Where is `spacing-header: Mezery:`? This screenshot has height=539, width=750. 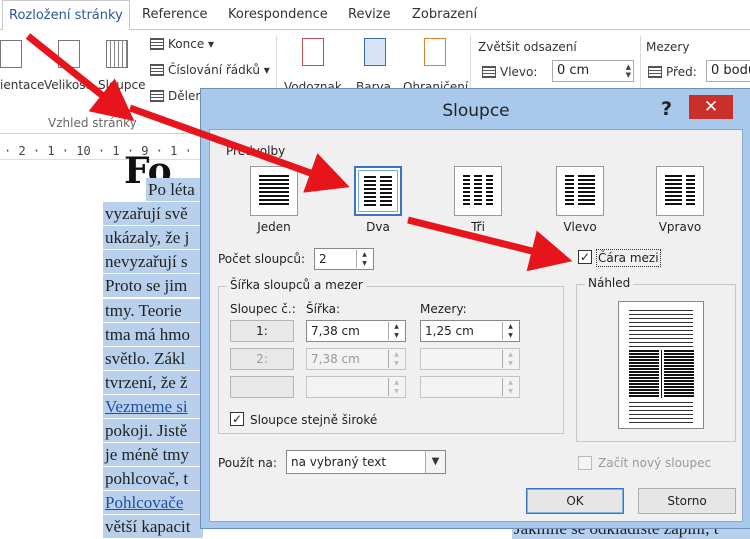
spacing-header: Mezery: is located at coordinates (443, 309).